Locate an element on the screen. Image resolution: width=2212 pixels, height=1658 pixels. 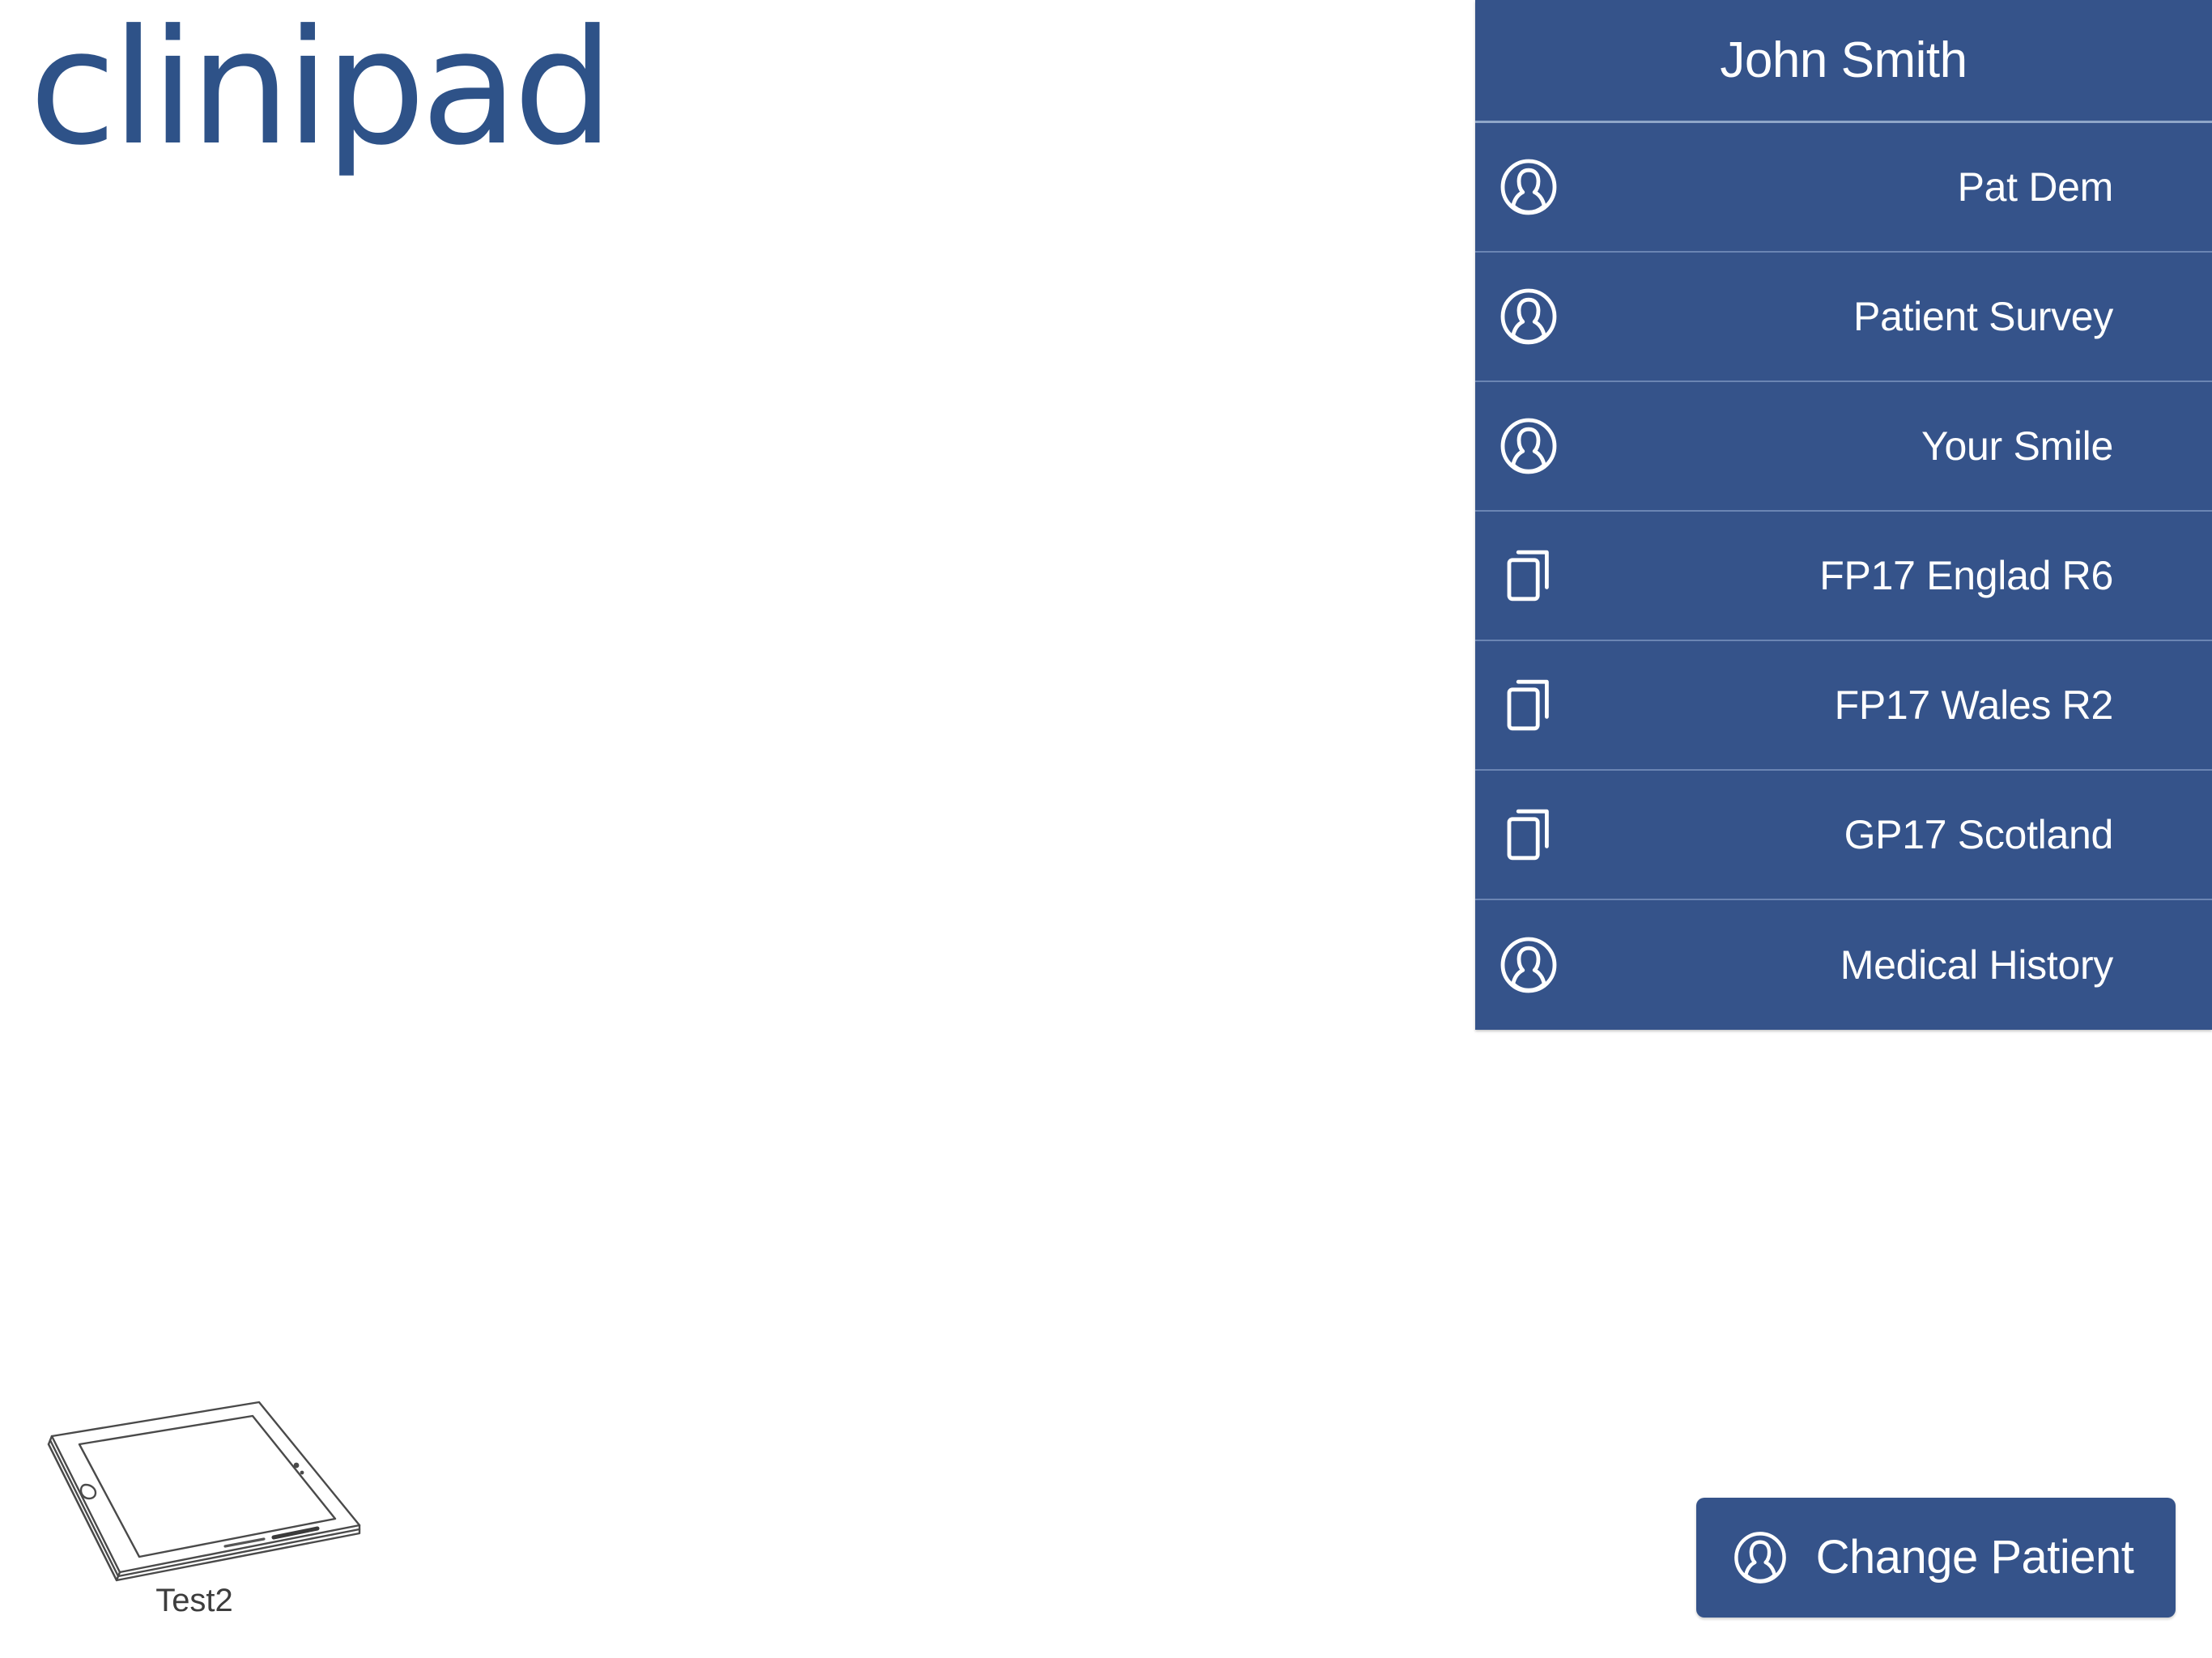
panel-row-label: Medical History is located at coordinates (1977, 965).